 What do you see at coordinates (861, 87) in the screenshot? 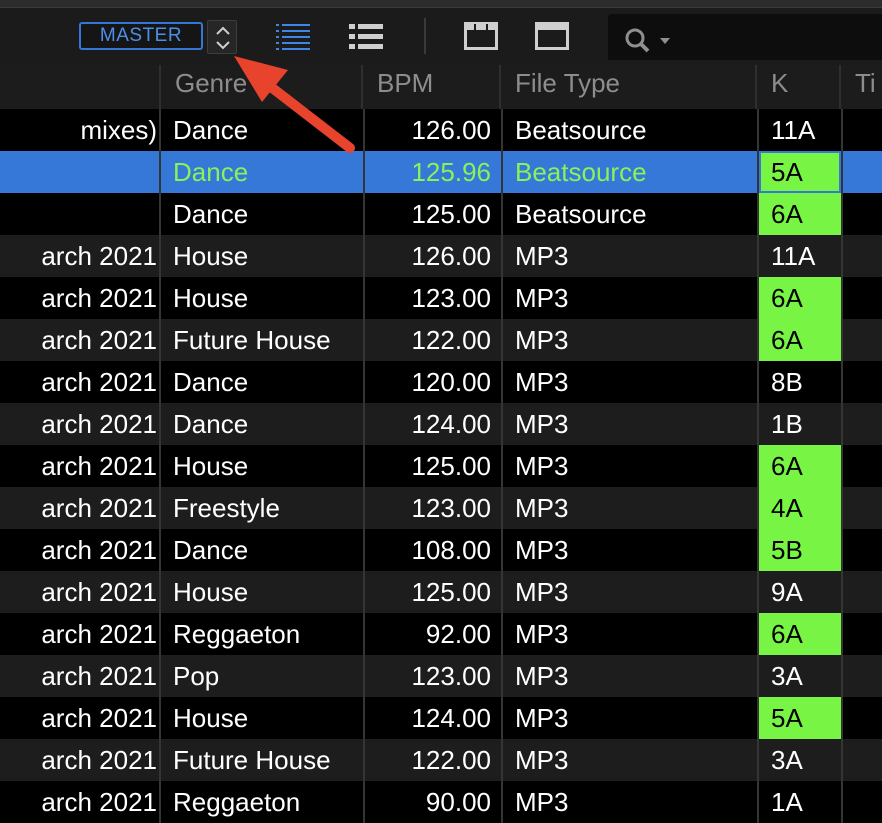
I see `column-header-time: Ti` at bounding box center [861, 87].